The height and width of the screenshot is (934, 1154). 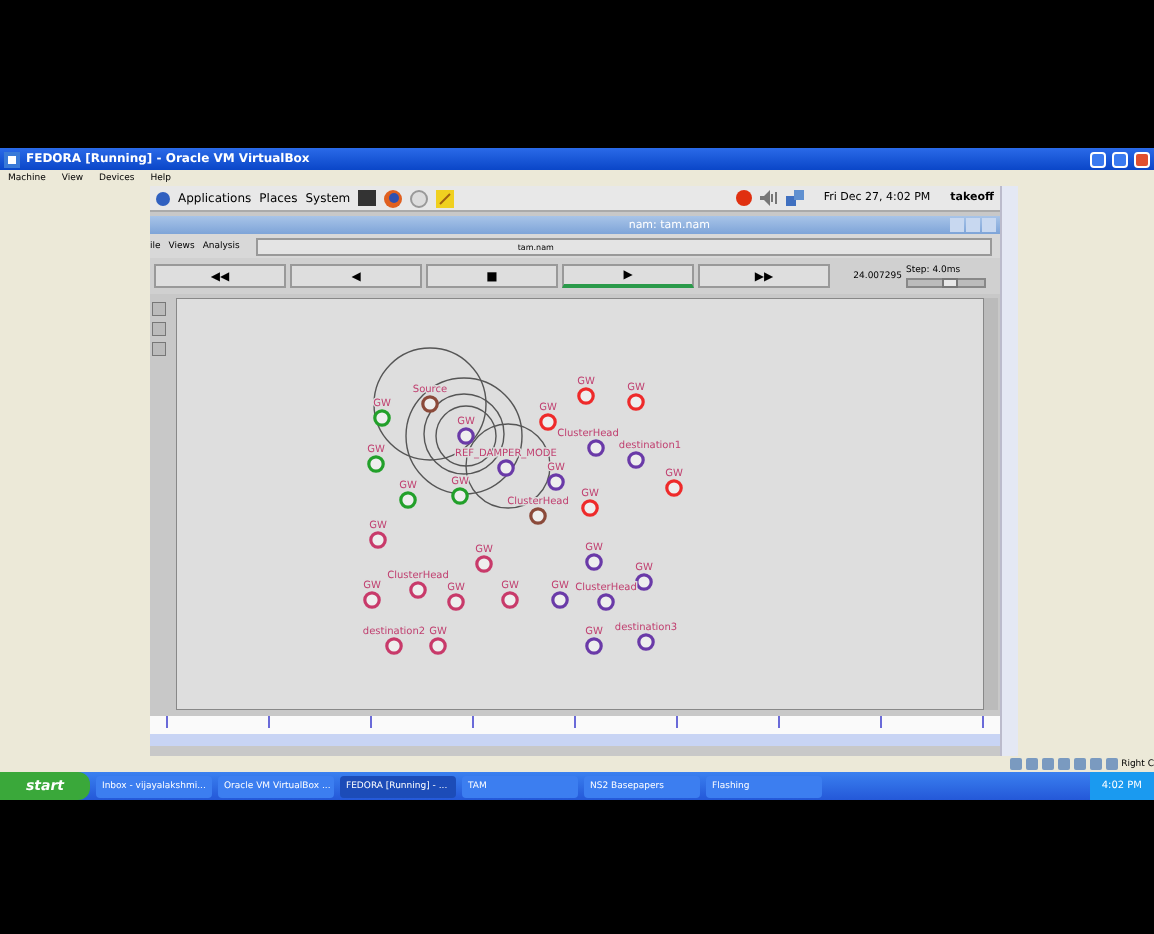 What do you see at coordinates (1098, 159) in the screenshot?
I see `minimize-button` at bounding box center [1098, 159].